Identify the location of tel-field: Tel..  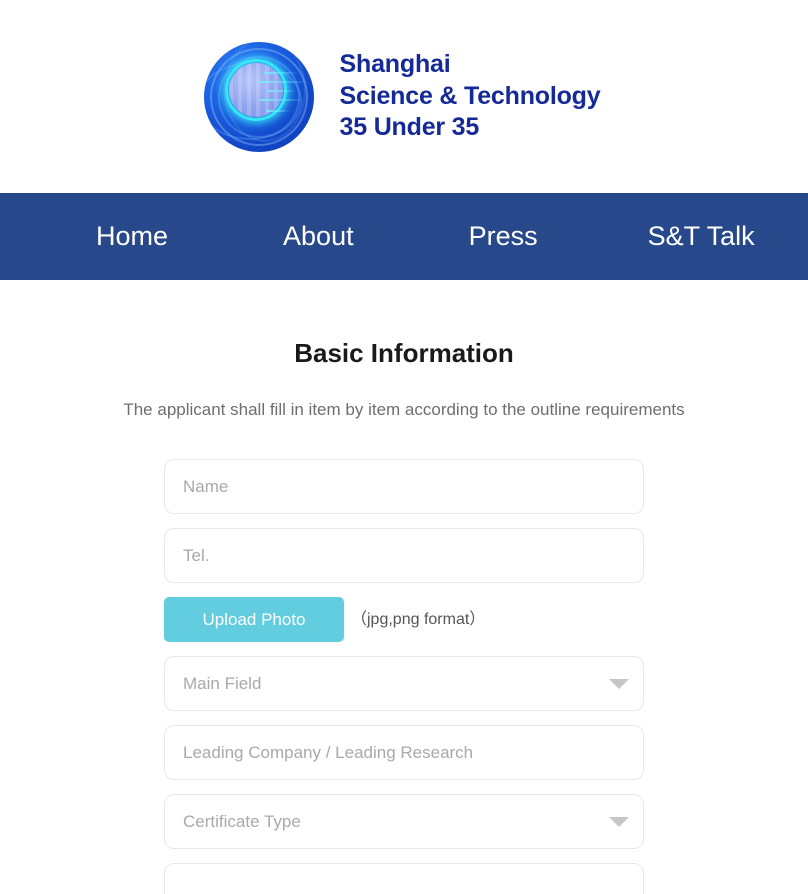
(404, 555).